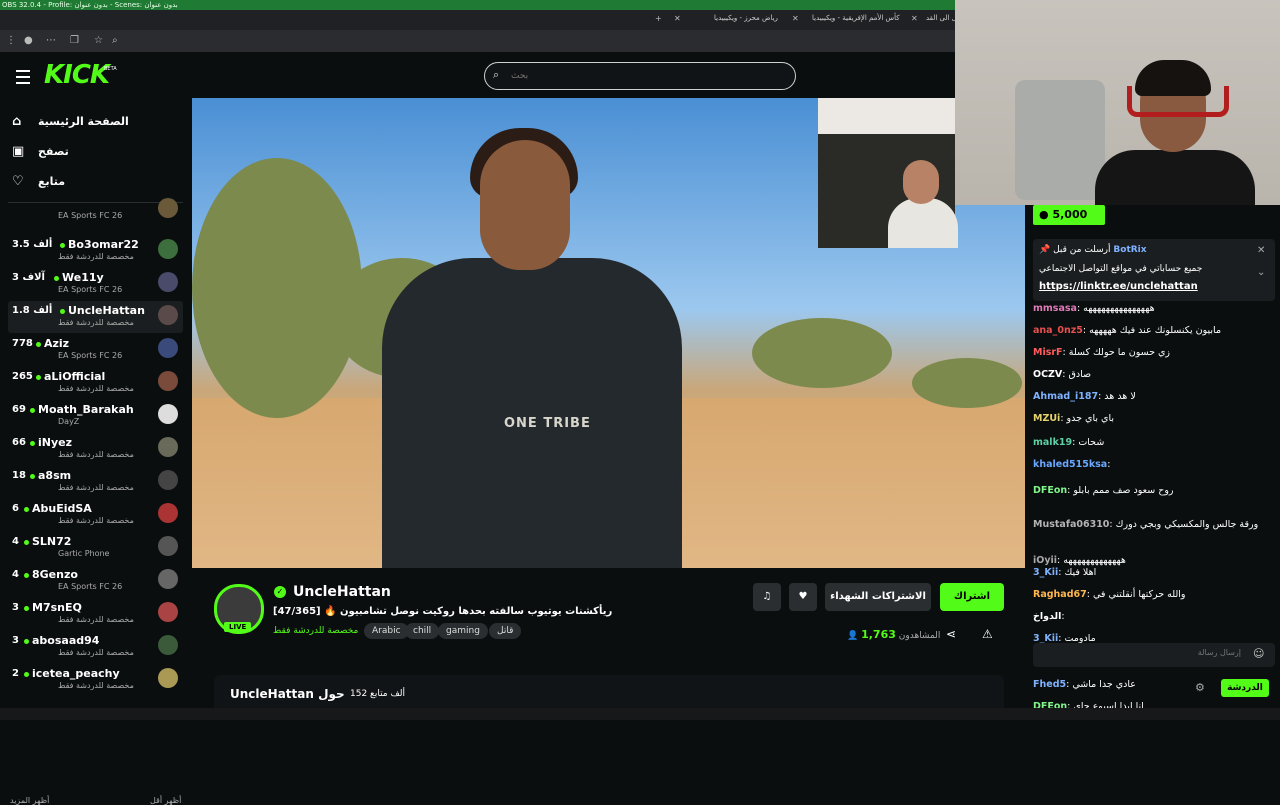 The height and width of the screenshot is (805, 1280). I want to click on follow-button: ♥, so click(803, 597).